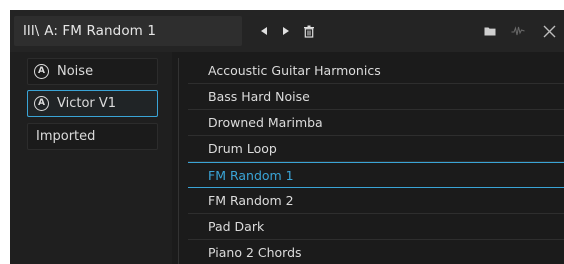 This screenshot has height=264, width=564. I want to click on preset-row: FM Random 2, so click(376, 201).